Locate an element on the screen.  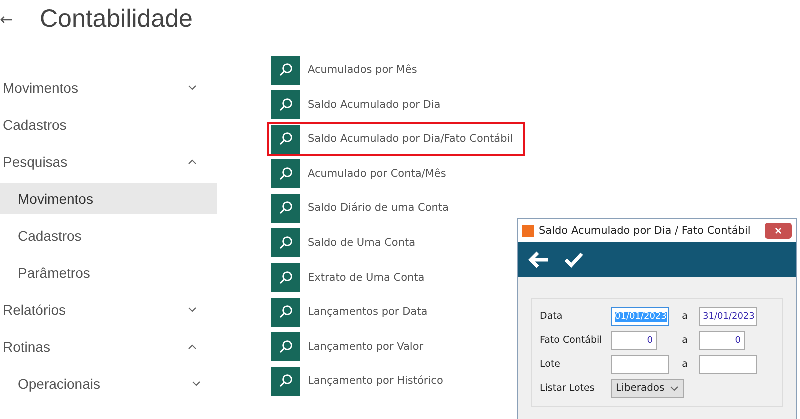
field-label: Lote is located at coordinates (551, 364).